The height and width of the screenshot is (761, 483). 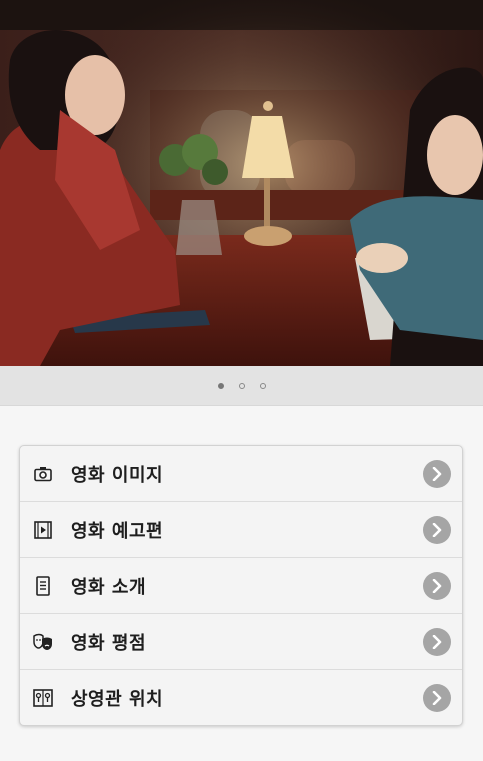 I want to click on menu-item-theater-location: 상영관 위치, so click(x=241, y=697).